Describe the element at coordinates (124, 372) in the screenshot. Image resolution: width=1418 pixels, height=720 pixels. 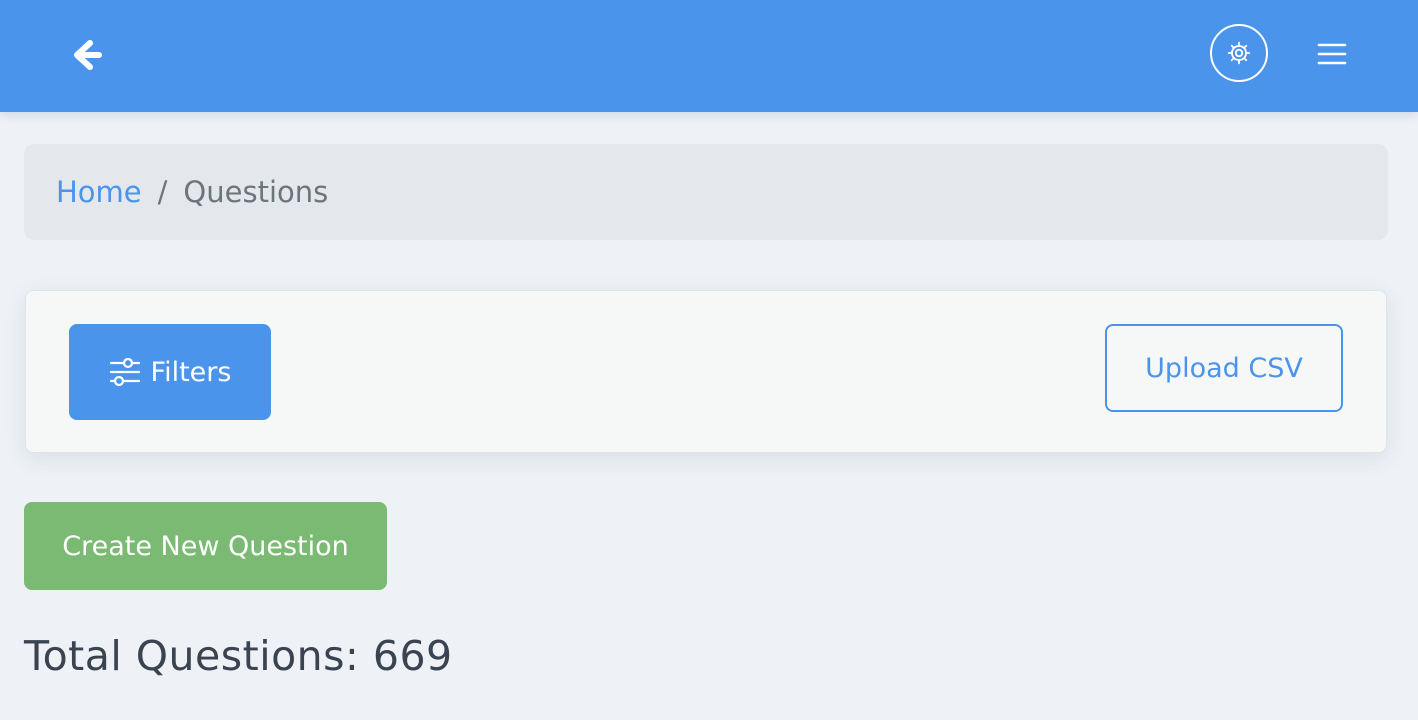
I see `sliders-icon` at that location.